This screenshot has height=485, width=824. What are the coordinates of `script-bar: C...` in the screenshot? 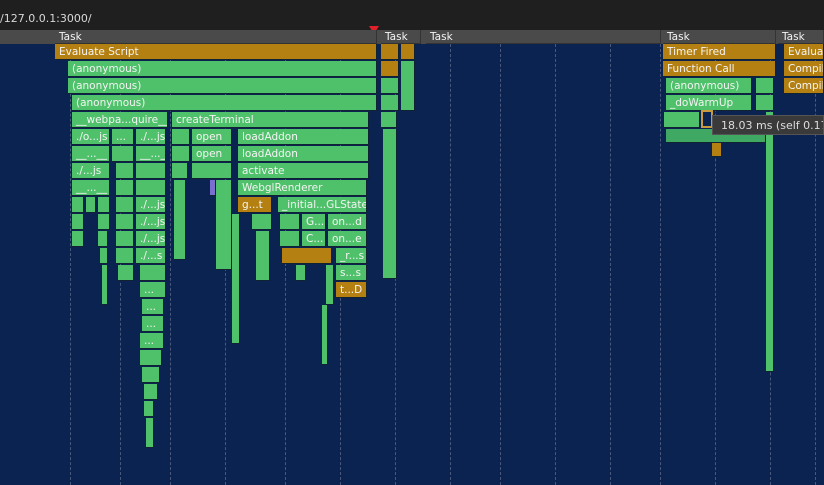 It's located at (314, 239).